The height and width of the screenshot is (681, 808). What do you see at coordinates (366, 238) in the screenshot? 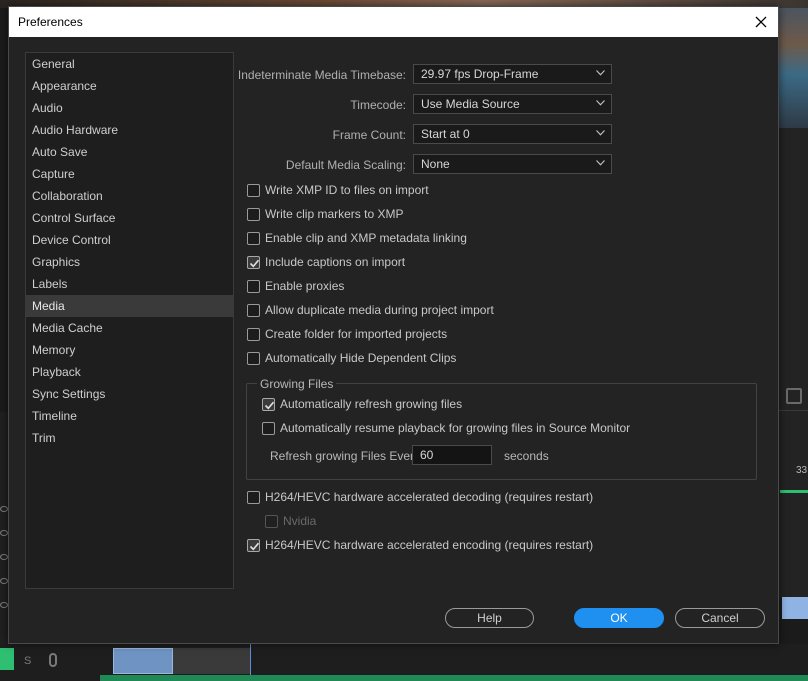
I see `metadata-linking-label: Enable clip and XMP metadata linking` at bounding box center [366, 238].